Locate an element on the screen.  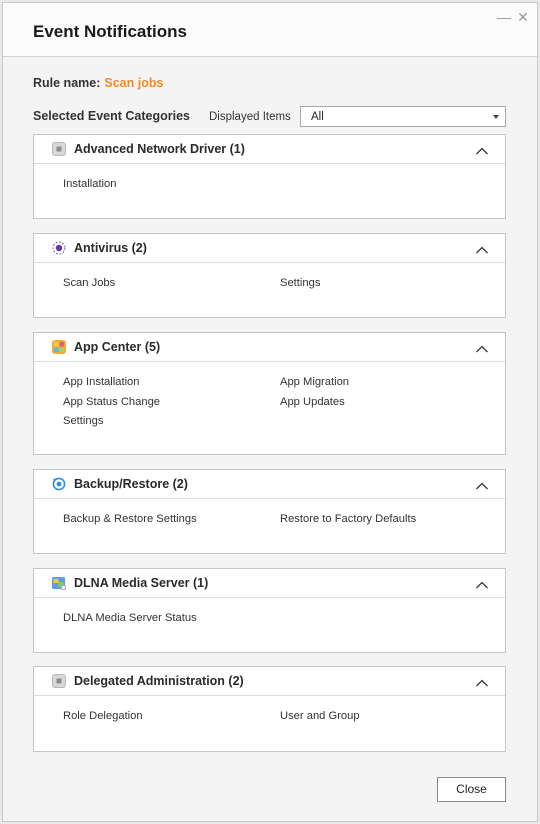
displayed-items-value: All is located at coordinates (317, 117).